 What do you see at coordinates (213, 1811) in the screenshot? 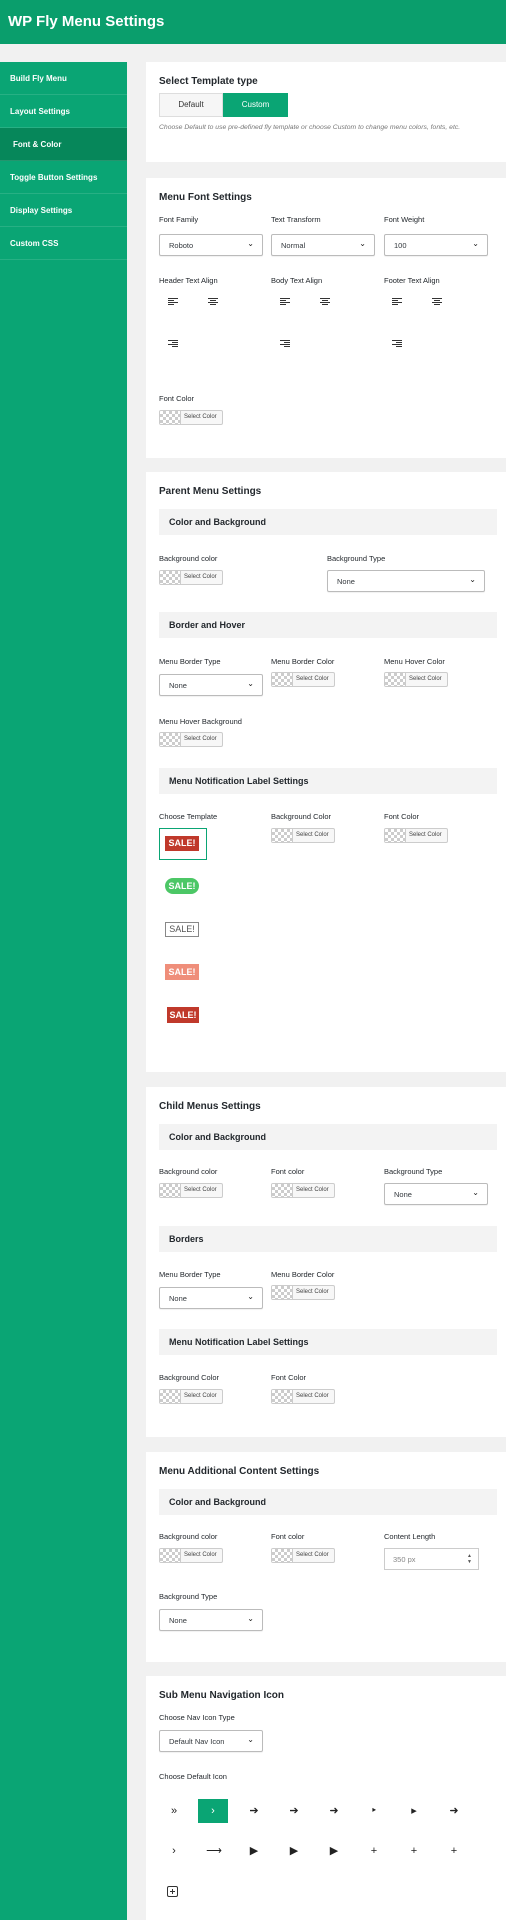
I see `nav-icon-chevron-selected: ›` at bounding box center [213, 1811].